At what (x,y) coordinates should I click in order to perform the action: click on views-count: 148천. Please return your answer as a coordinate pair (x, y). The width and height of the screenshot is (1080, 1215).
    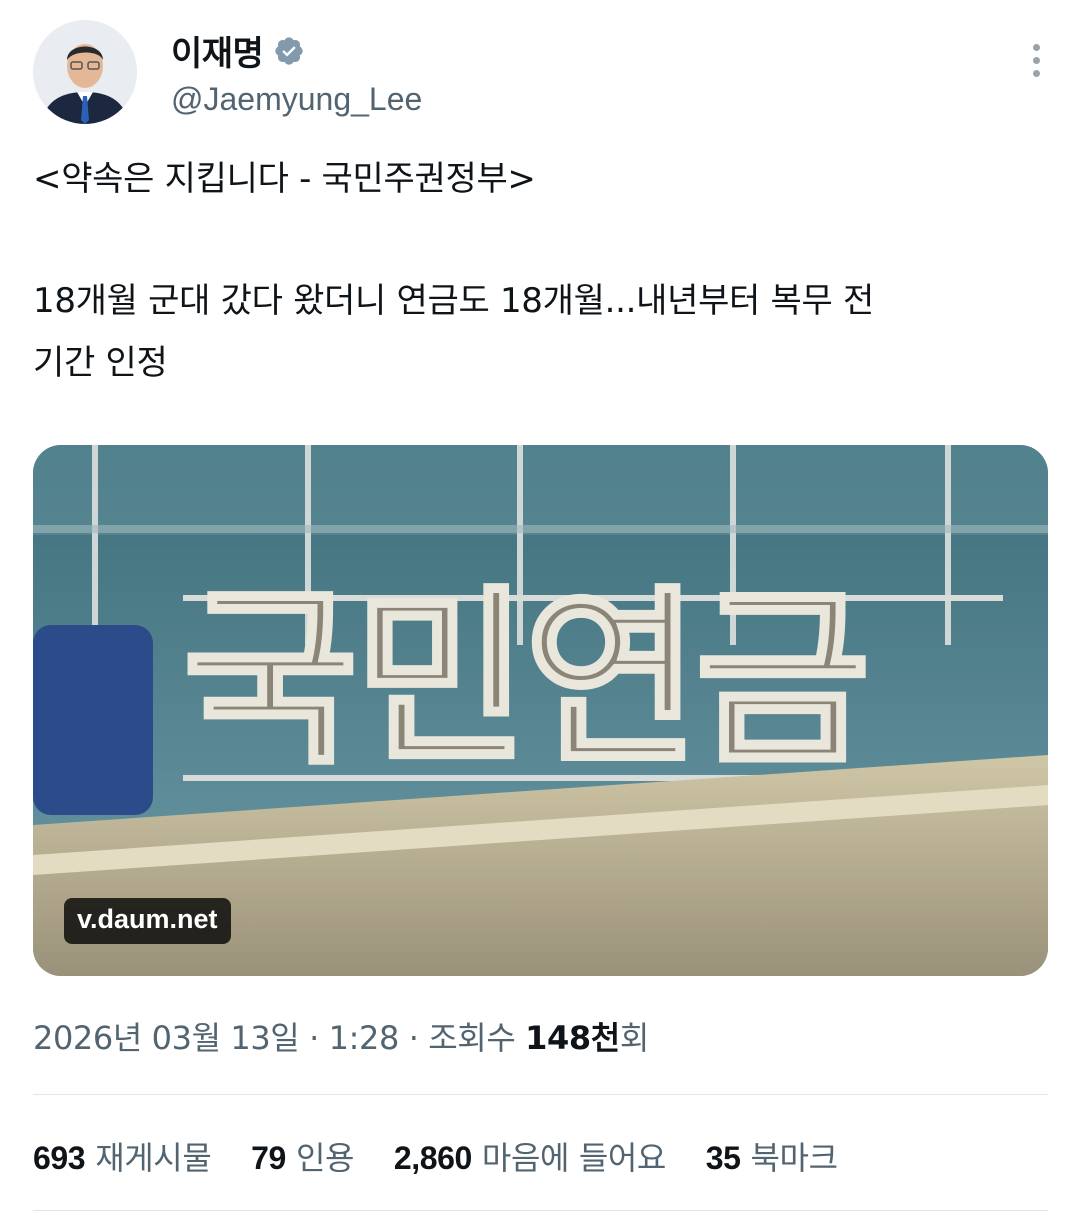
    Looking at the image, I should click on (572, 1038).